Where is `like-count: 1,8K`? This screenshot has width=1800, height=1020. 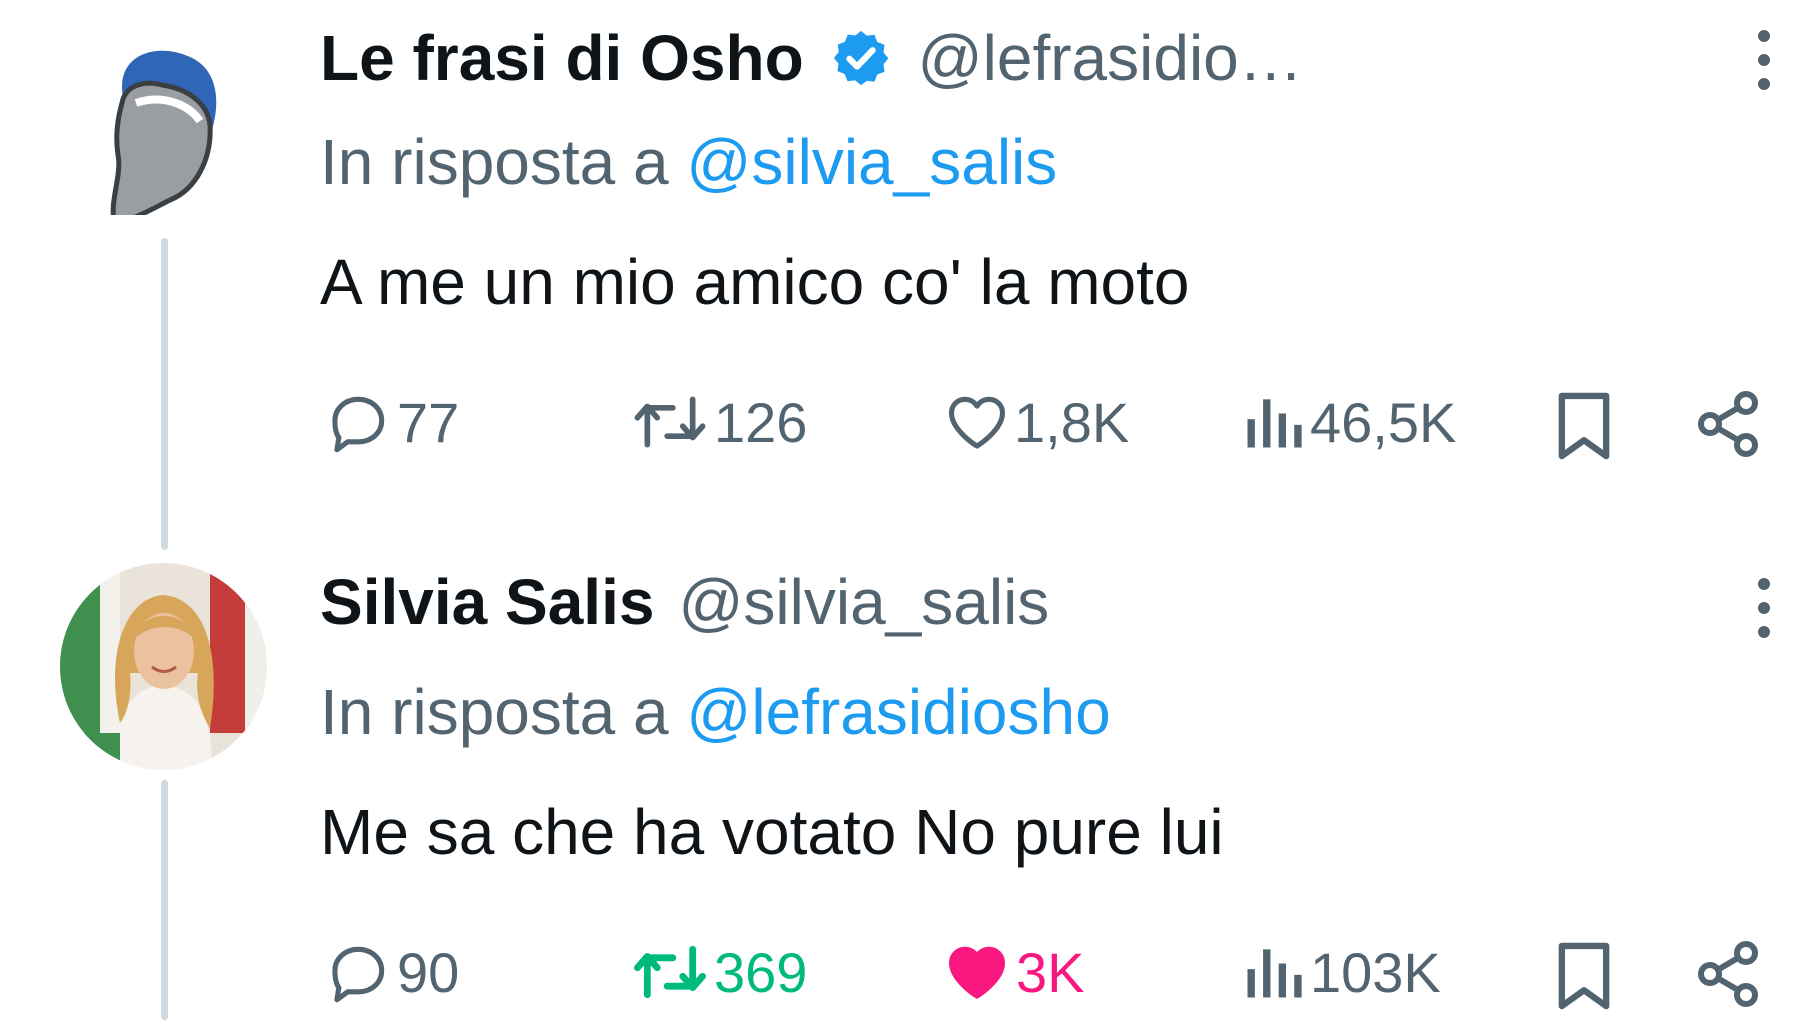
like-count: 1,8K is located at coordinates (1072, 422).